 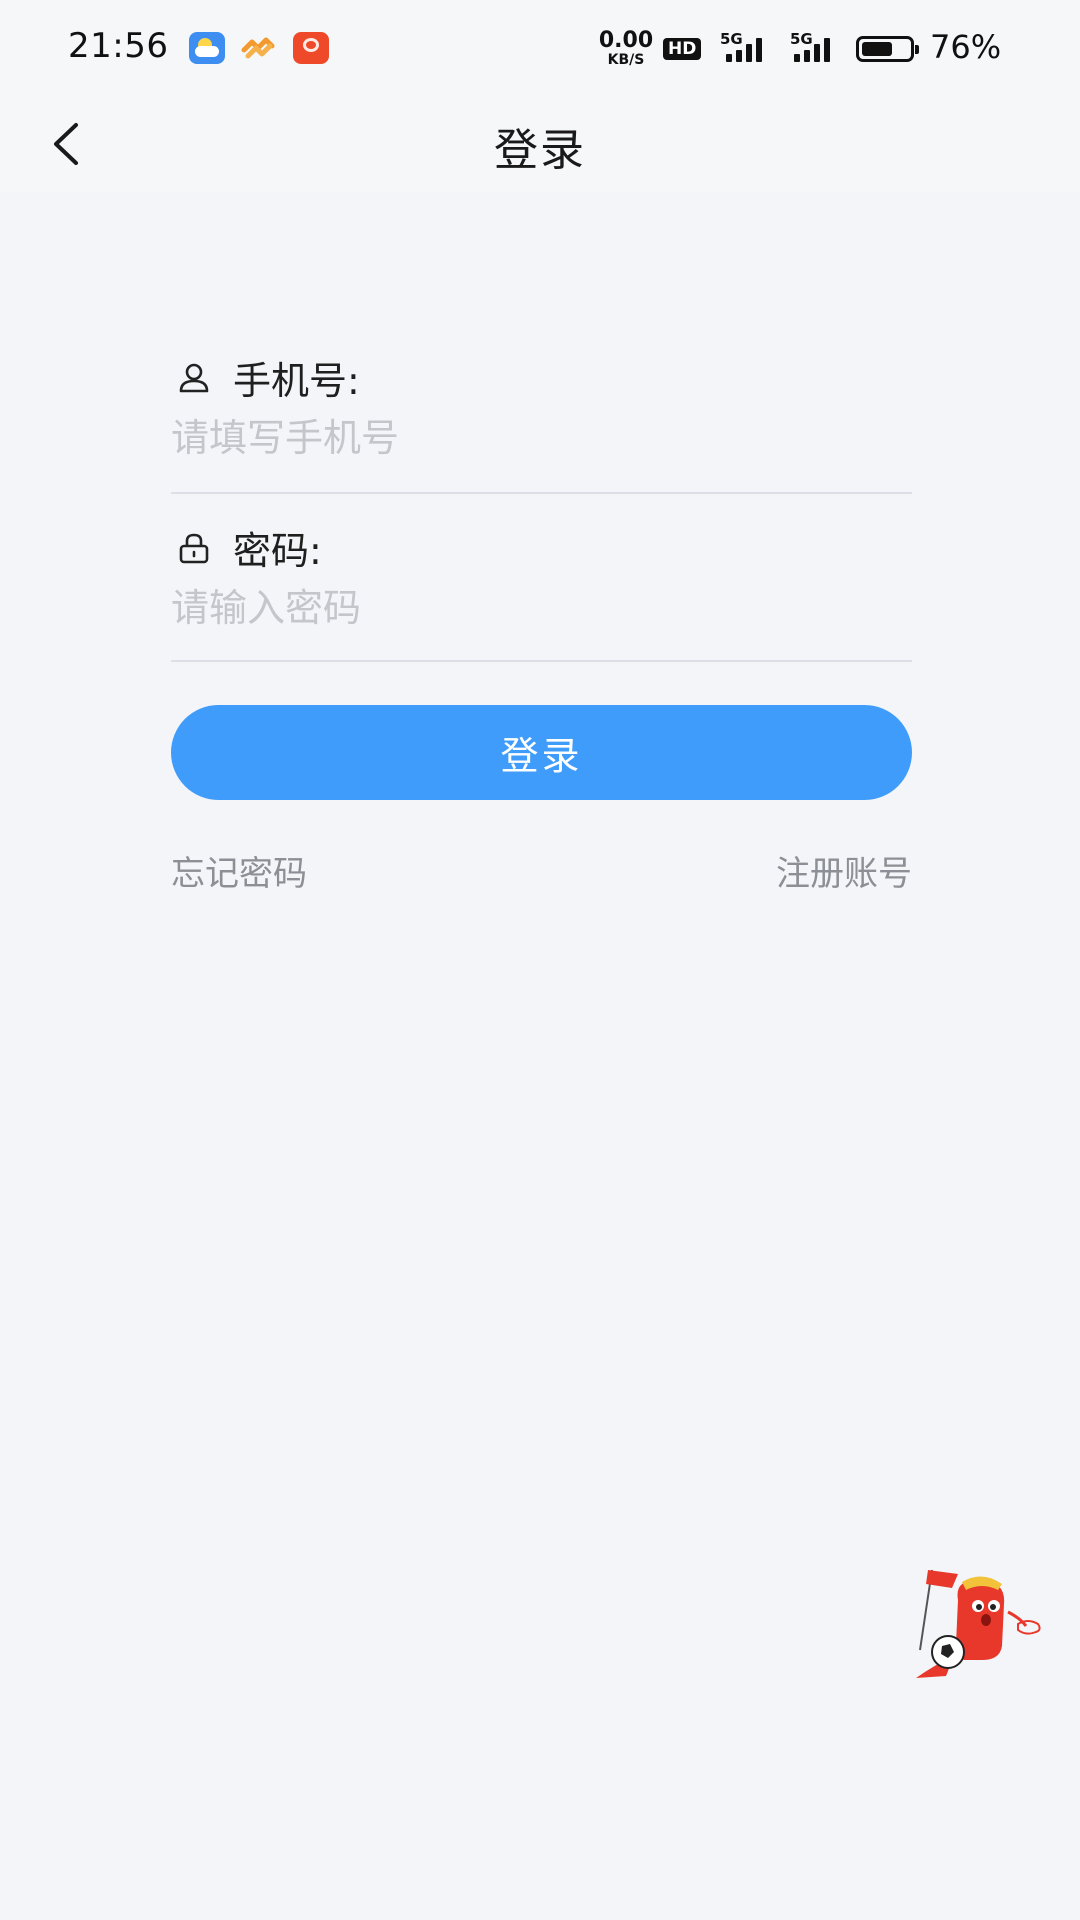 I want to click on network-speed-value: 0.00, so click(x=626, y=40).